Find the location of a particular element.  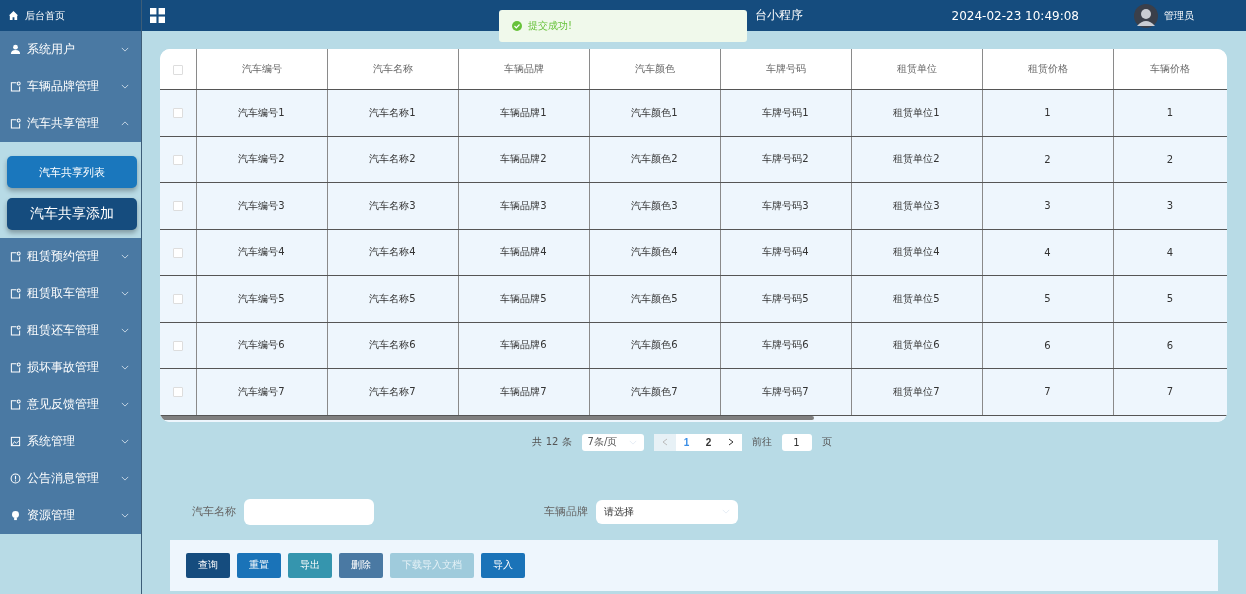

column-header: 租赁价格 is located at coordinates (1047, 69).